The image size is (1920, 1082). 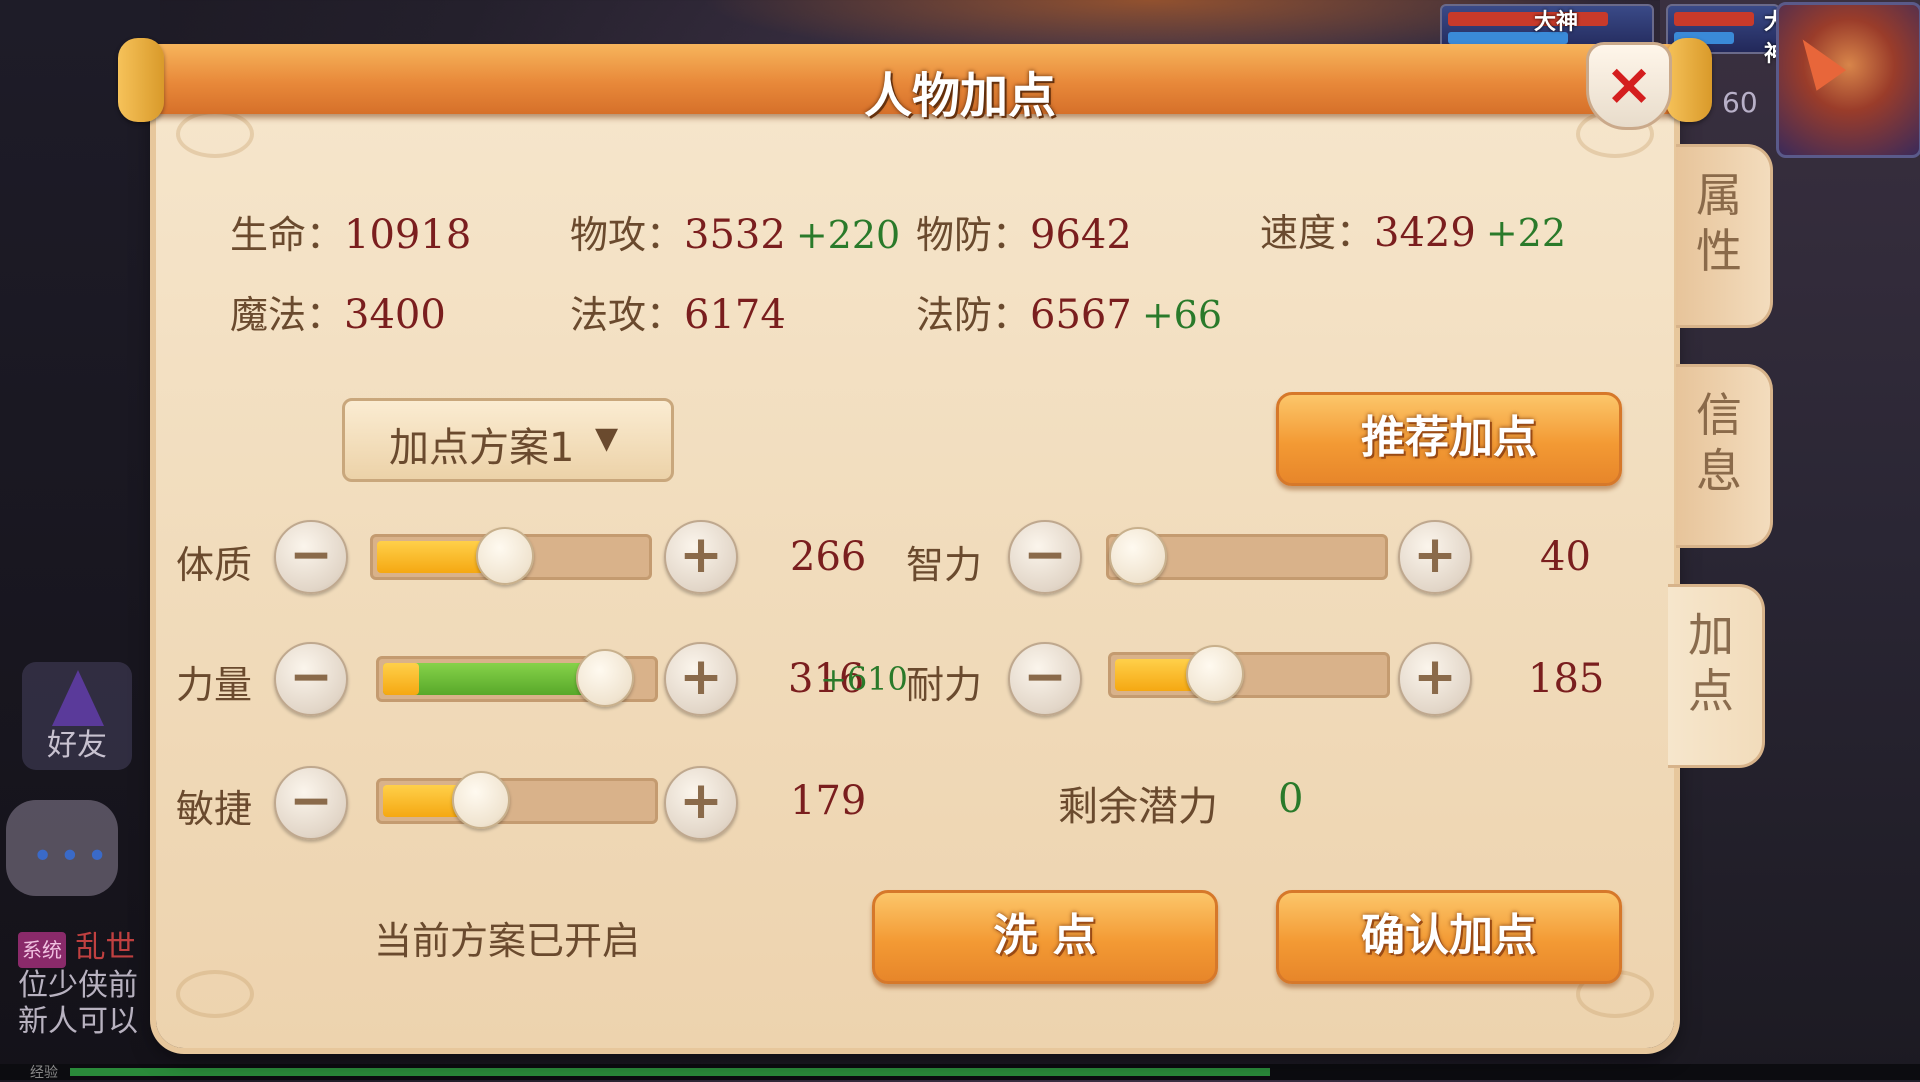 I want to click on remaining-potential-label: 剩余潜力, so click(x=1138, y=807).